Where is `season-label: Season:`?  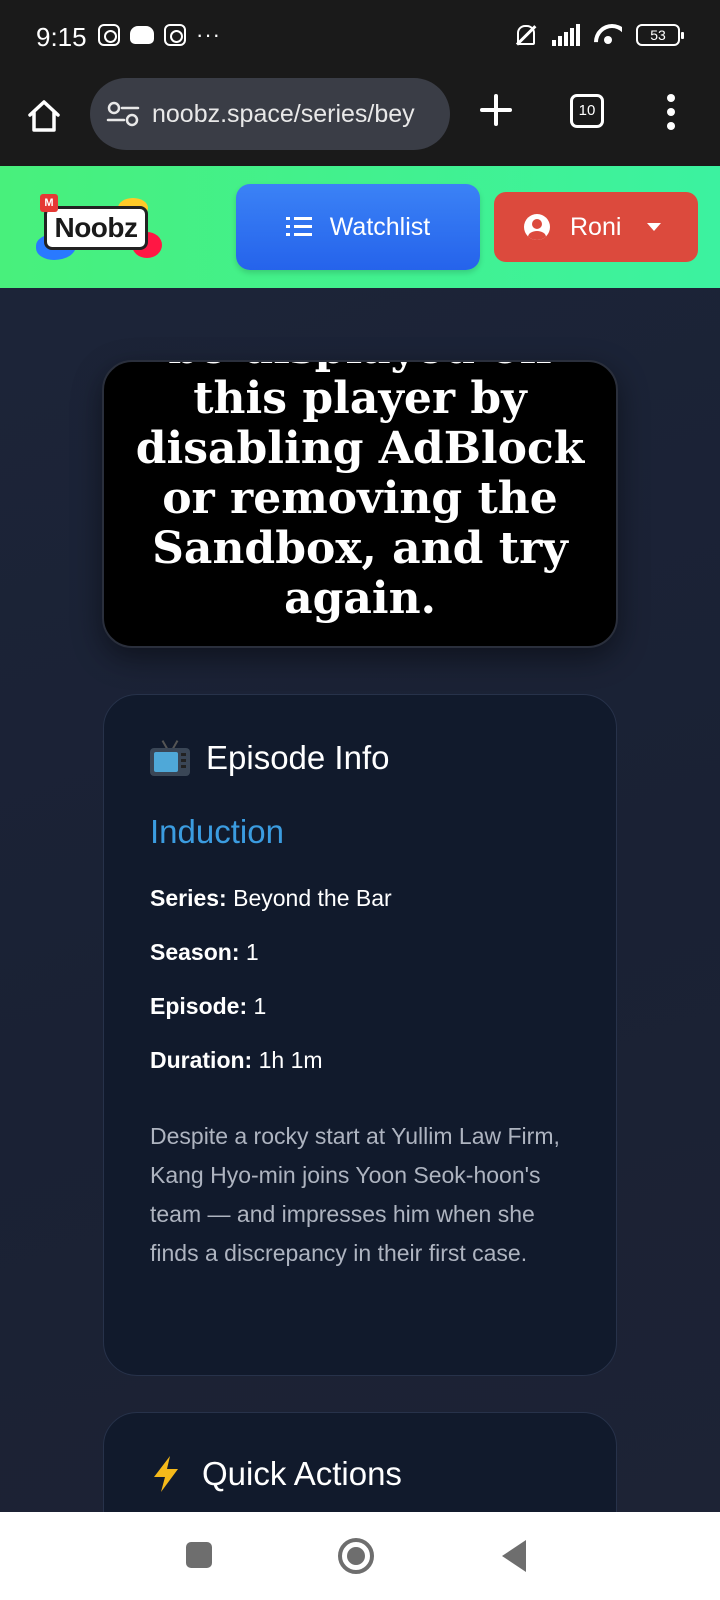
season-label: Season: is located at coordinates (195, 952).